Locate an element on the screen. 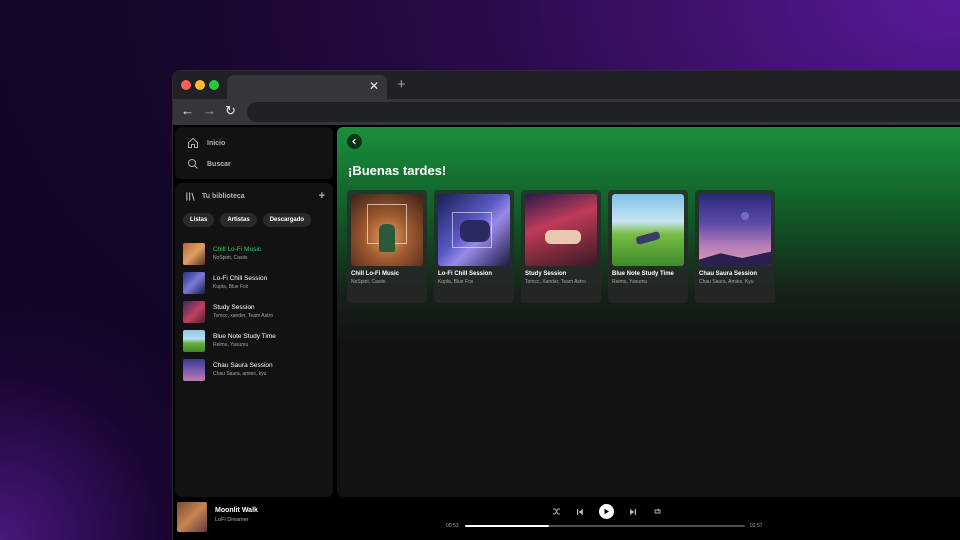 This screenshot has height=540, width=960. list-item: Blue Note Study Time Reimu, Yasumu is located at coordinates (256, 340).